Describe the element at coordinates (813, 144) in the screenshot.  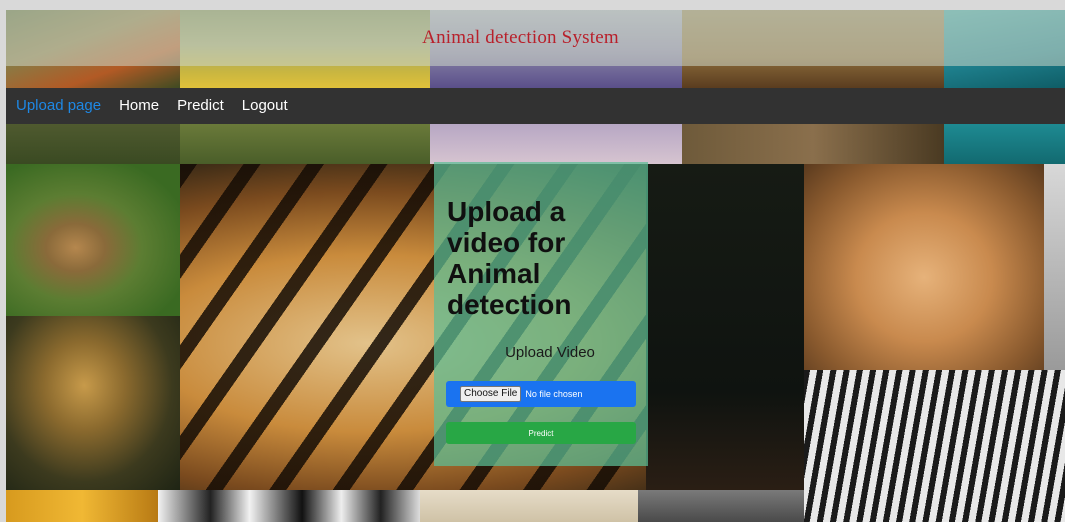
I see `trunk-photo-tile` at that location.